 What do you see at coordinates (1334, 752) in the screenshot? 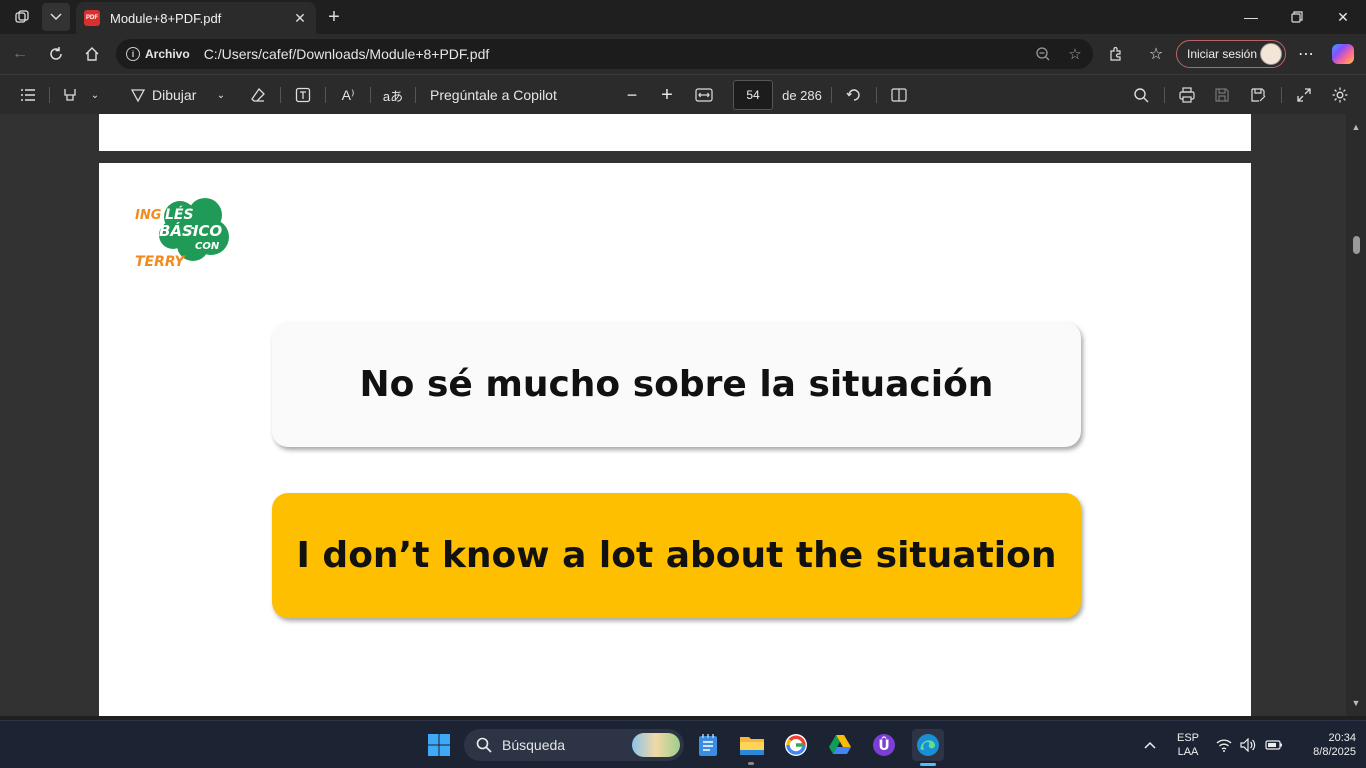
I see `clock-date: 8/8/2025` at bounding box center [1334, 752].